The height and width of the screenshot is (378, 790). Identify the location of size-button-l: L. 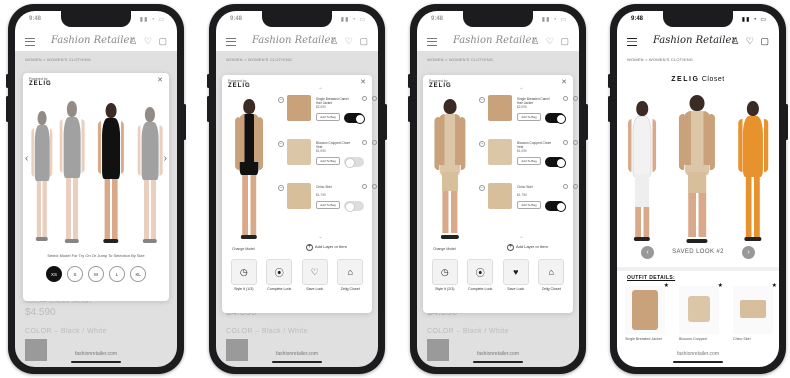
(117, 274).